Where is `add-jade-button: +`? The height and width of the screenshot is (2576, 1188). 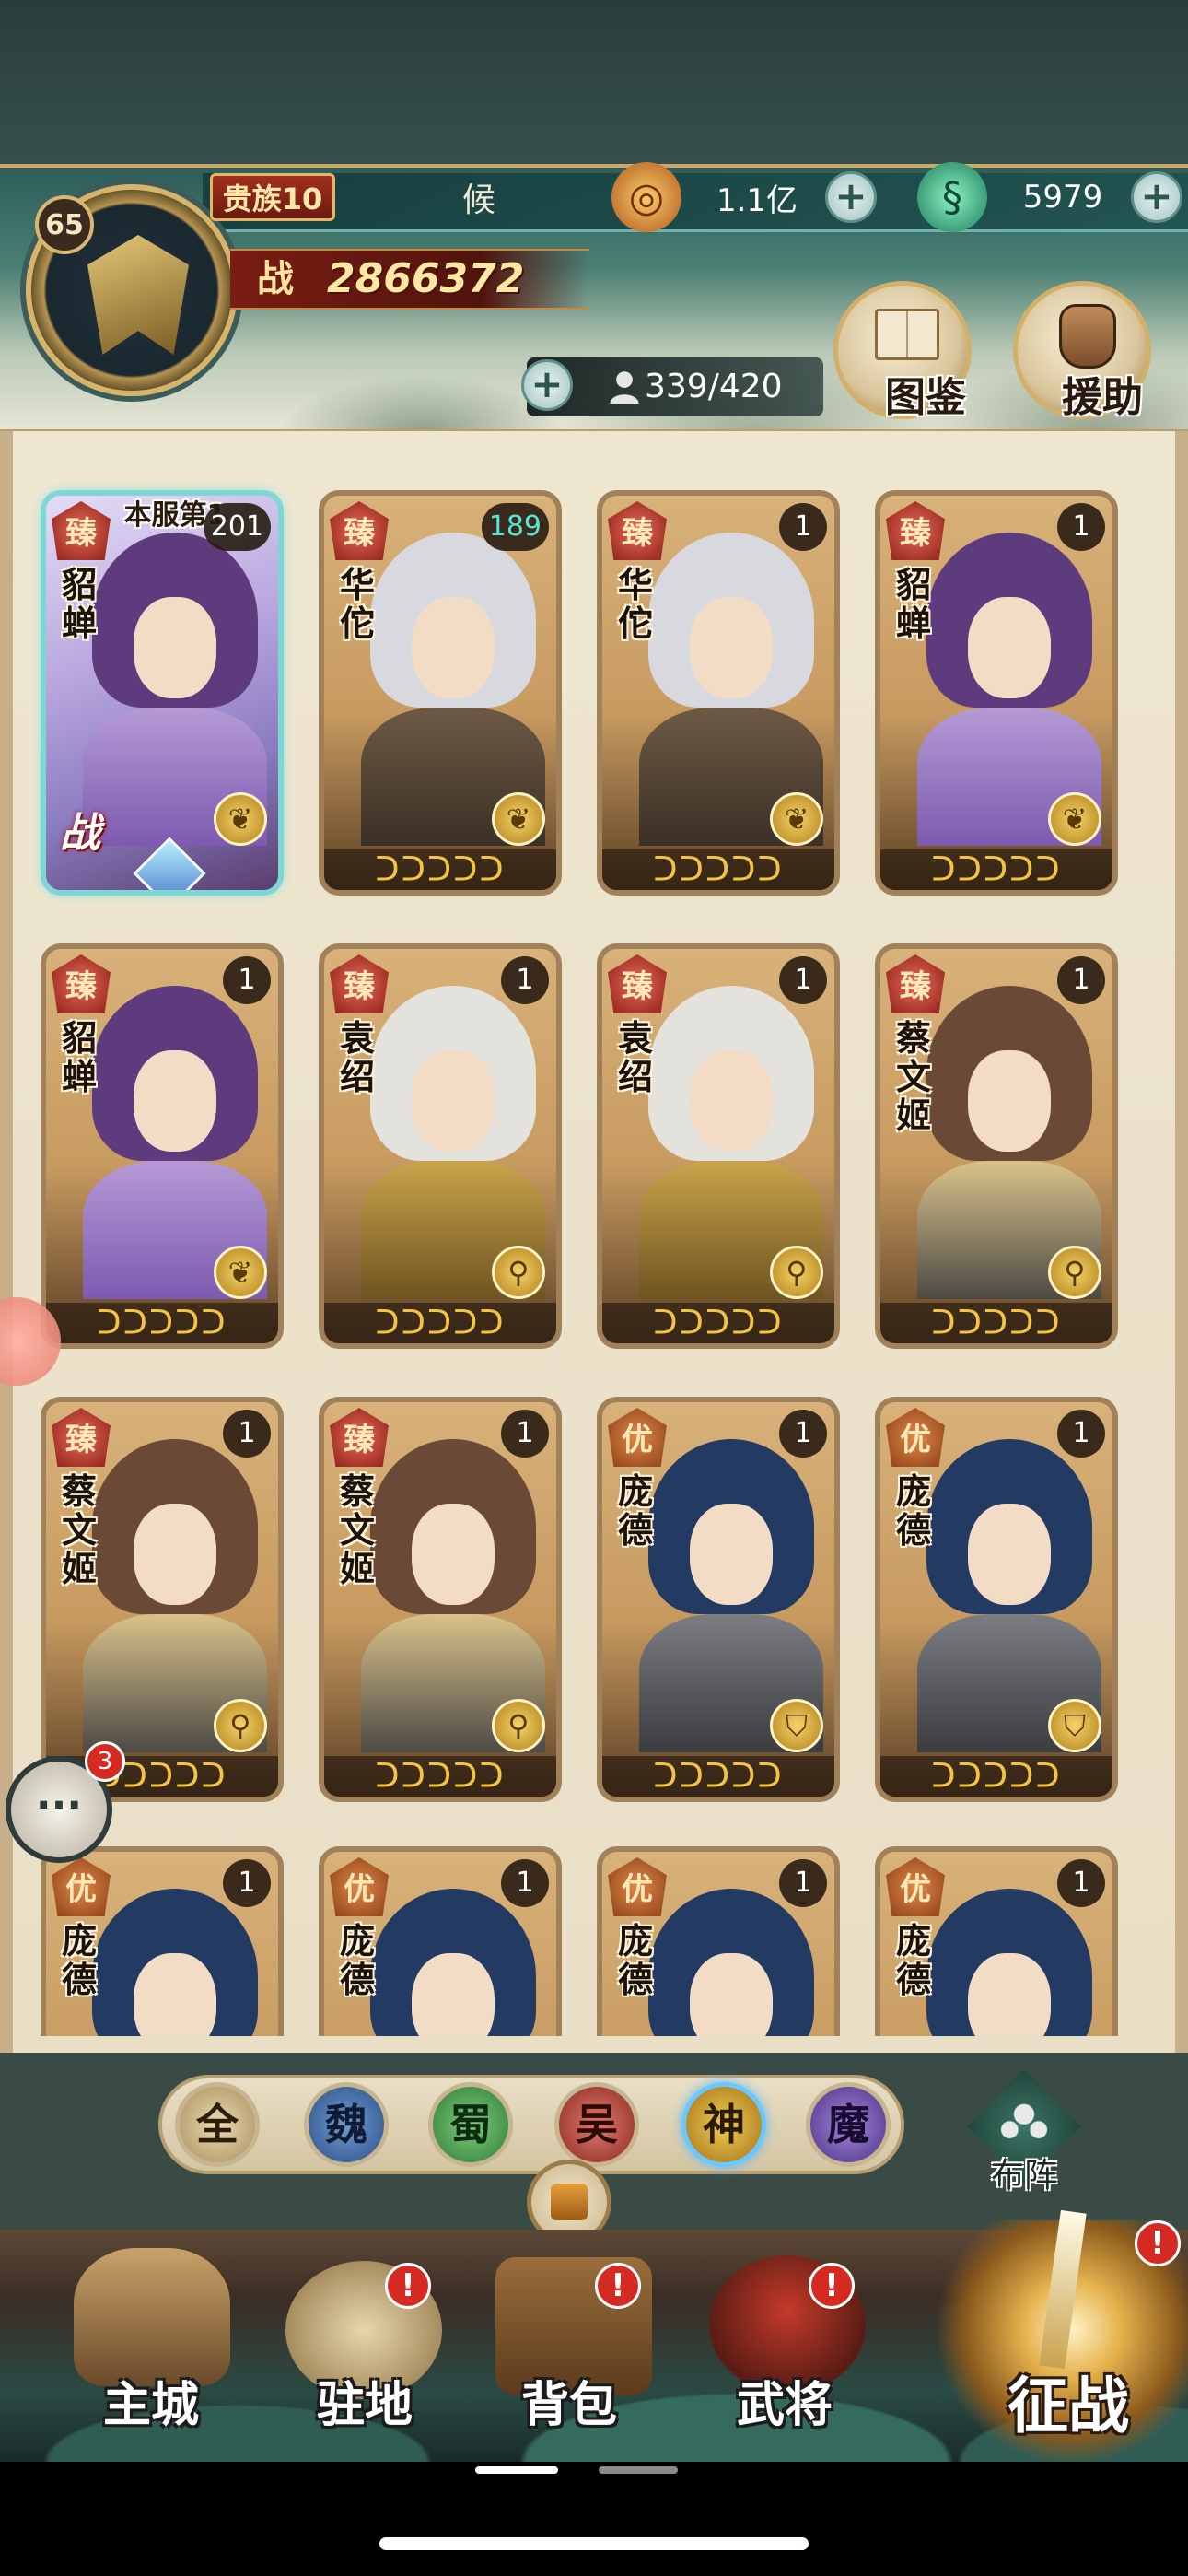
add-jade-button: + is located at coordinates (1156, 197).